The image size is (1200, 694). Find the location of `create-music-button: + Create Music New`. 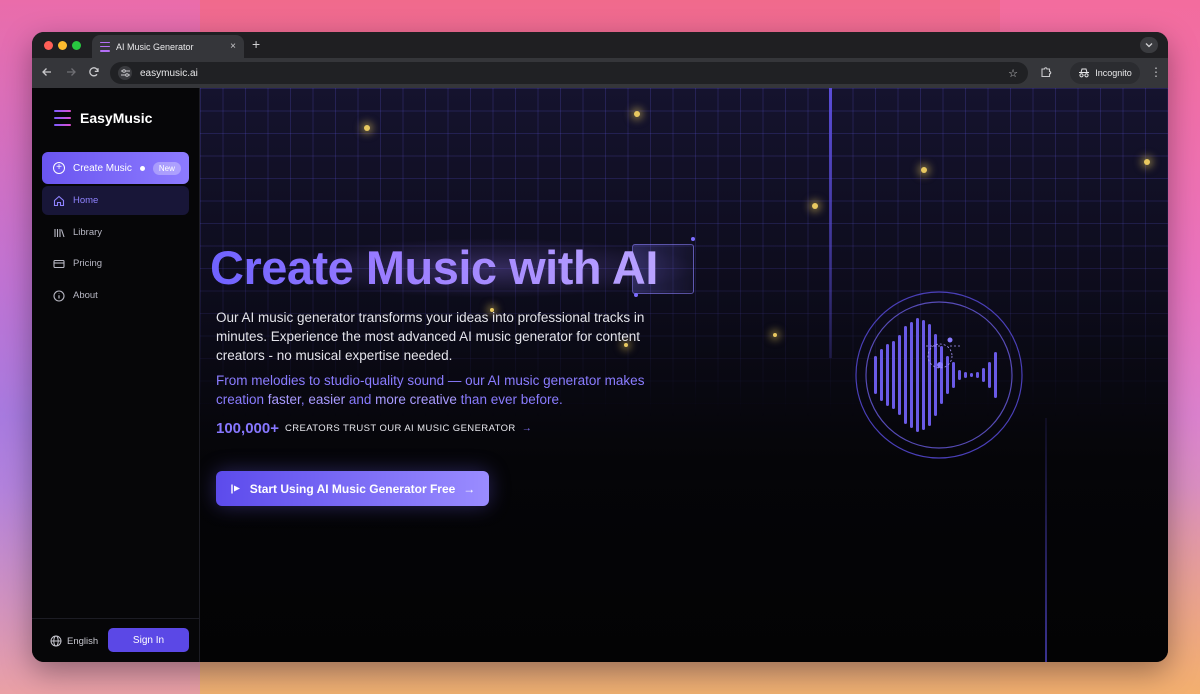

create-music-button: + Create Music New is located at coordinates (115, 168).